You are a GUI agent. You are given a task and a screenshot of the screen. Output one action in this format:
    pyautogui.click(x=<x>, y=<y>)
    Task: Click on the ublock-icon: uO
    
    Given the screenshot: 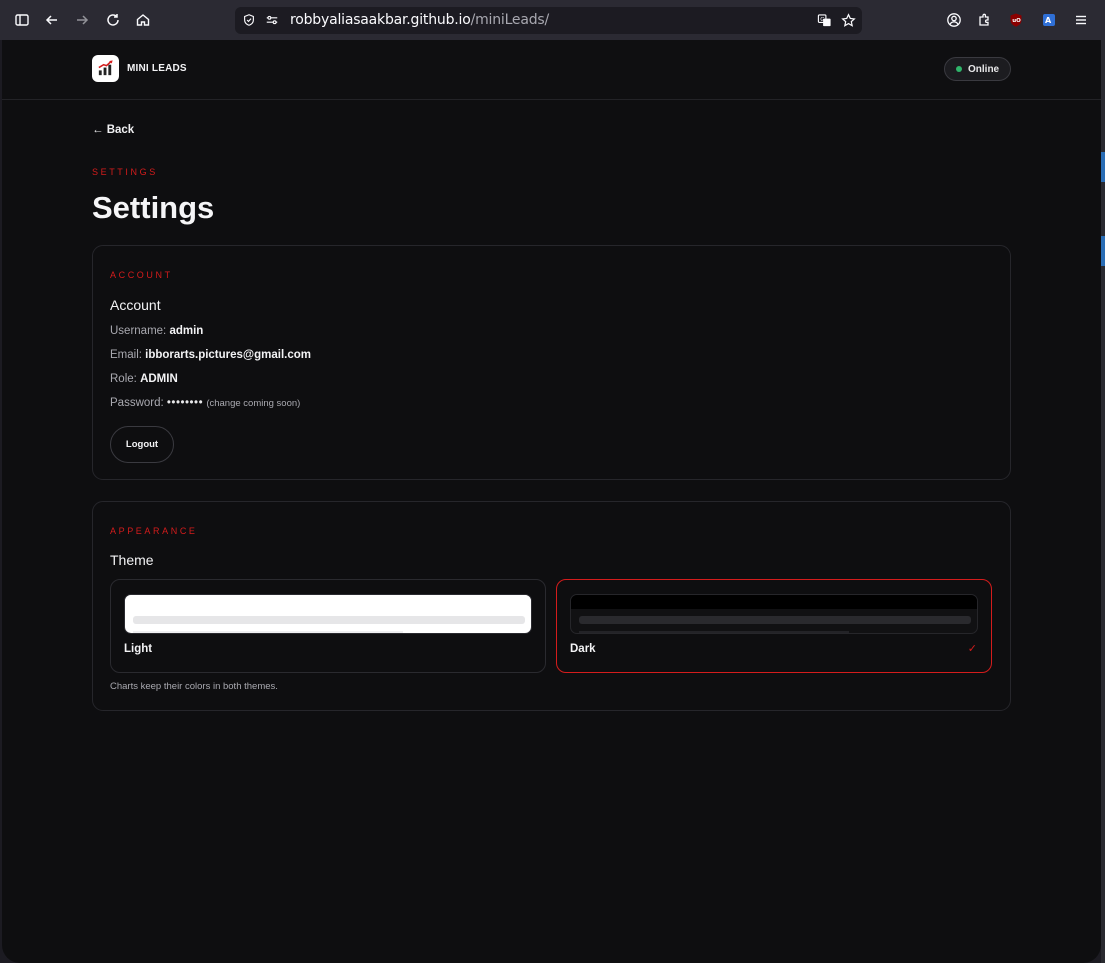 What is the action you would take?
    pyautogui.click(x=1016, y=20)
    